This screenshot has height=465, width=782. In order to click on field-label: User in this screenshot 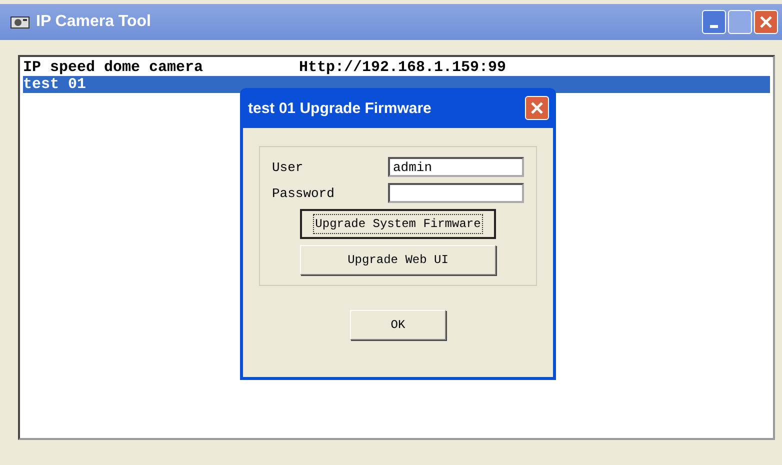, I will do `click(288, 167)`.